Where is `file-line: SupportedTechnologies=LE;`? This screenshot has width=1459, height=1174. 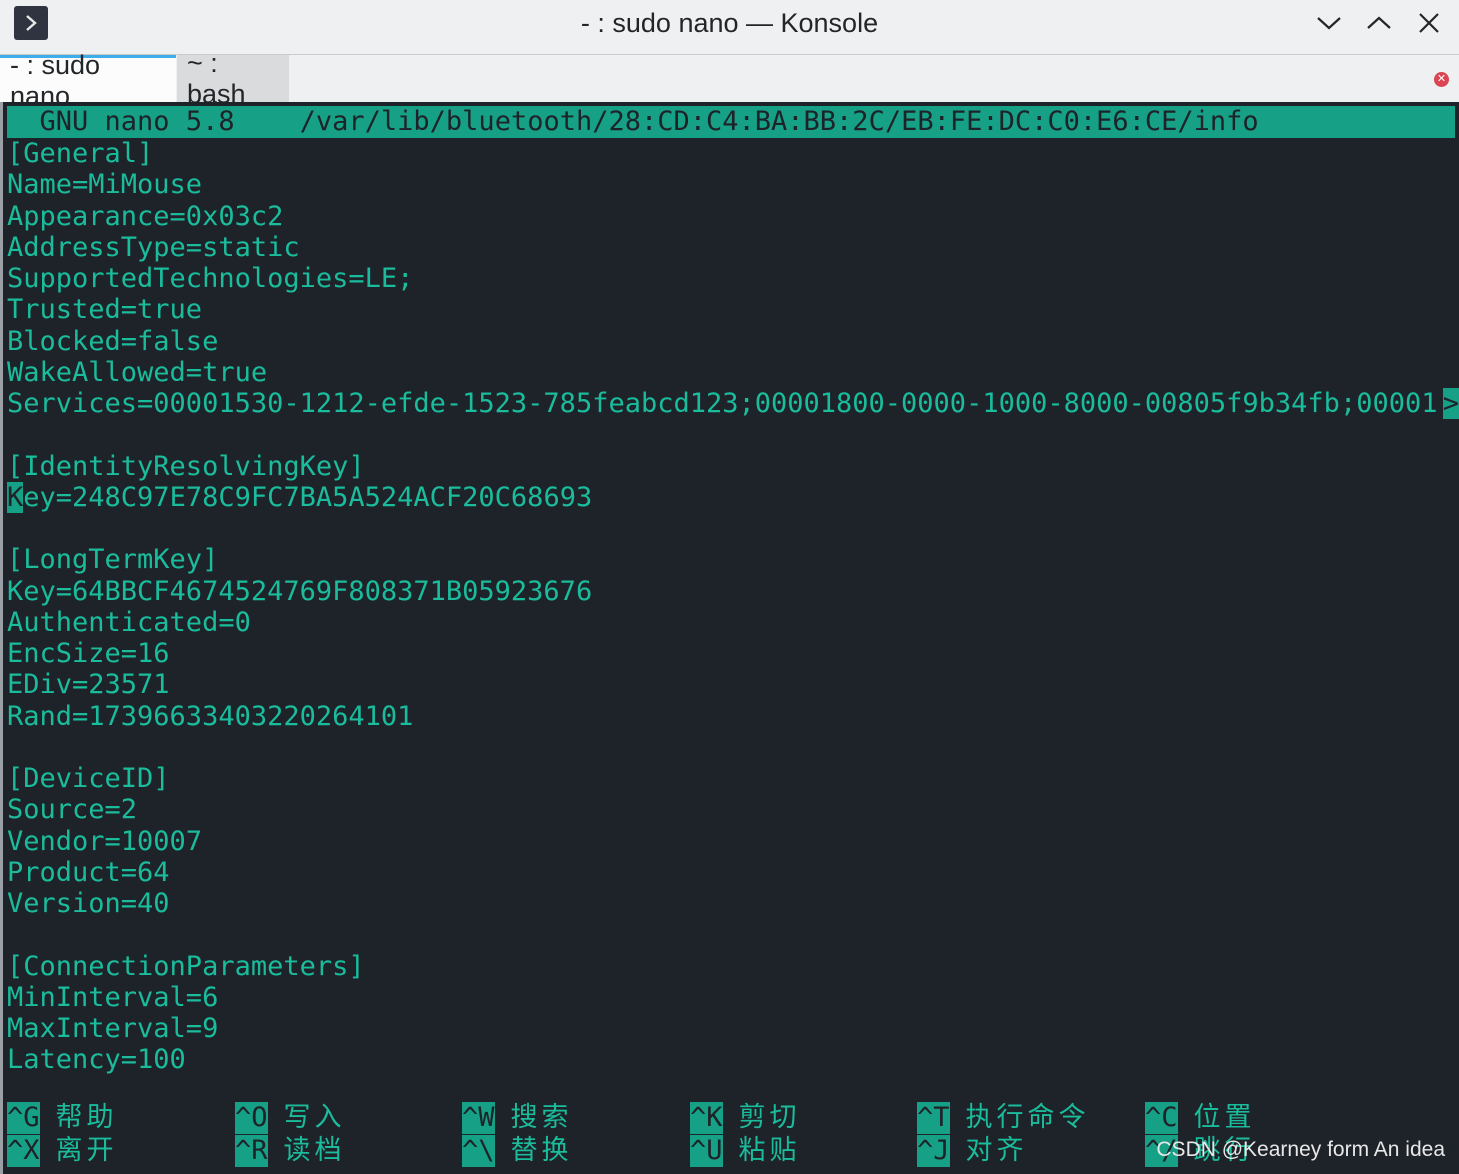
file-line: SupportedTechnologies=LE; is located at coordinates (210, 278).